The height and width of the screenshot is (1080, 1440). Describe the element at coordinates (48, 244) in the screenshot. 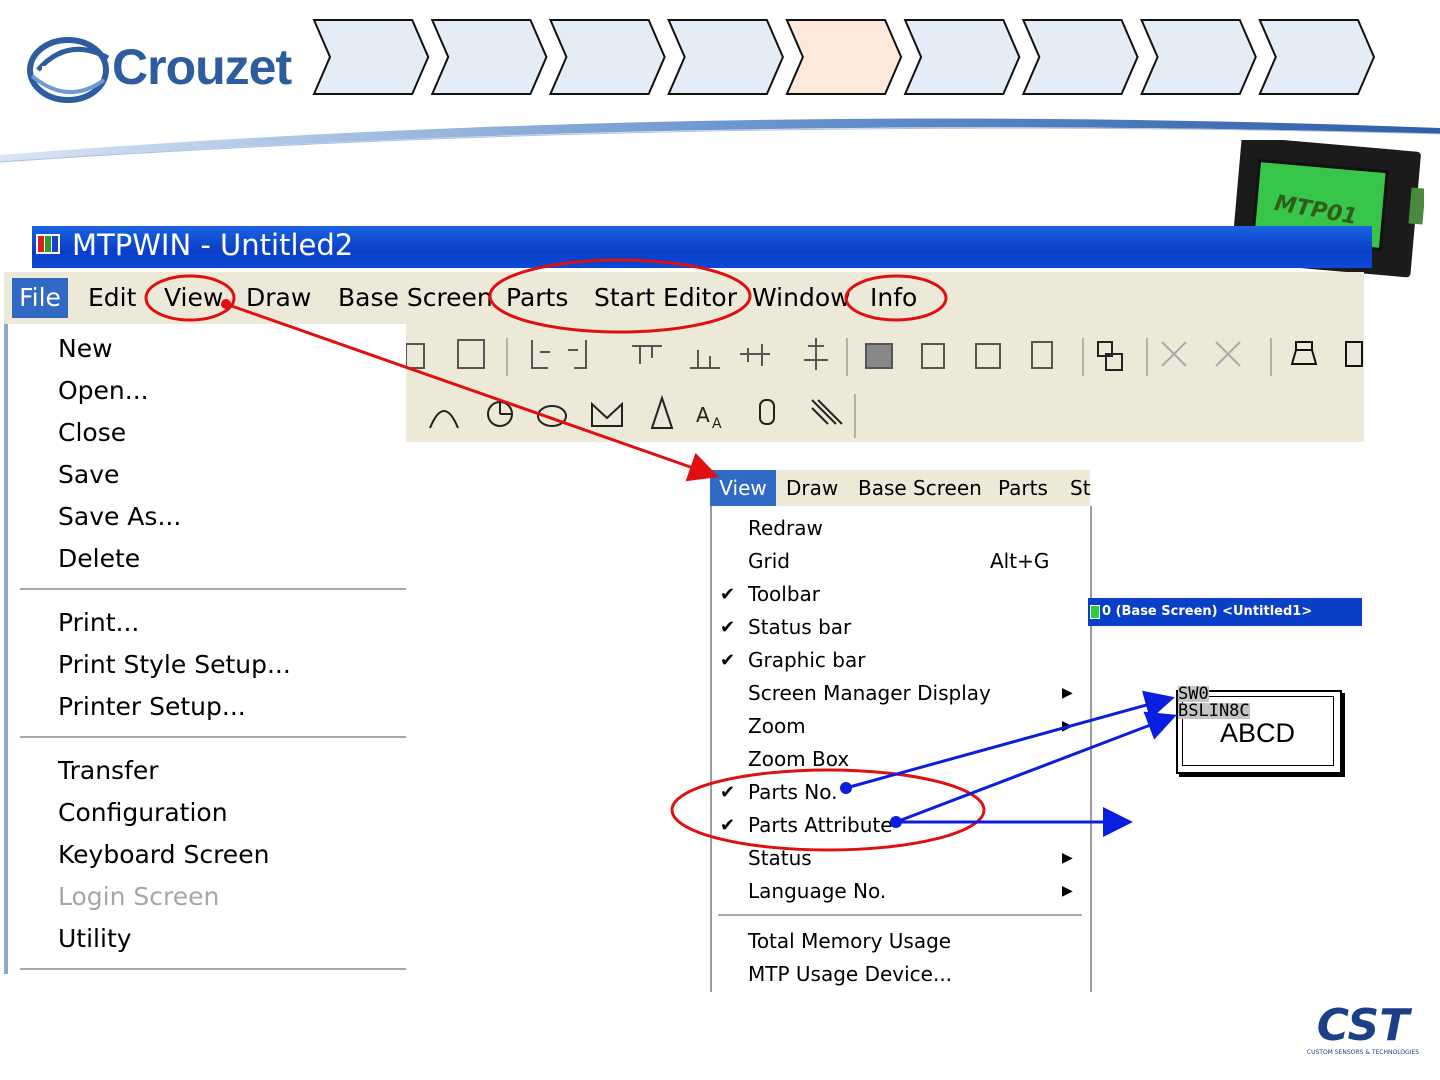

I see `app-icon` at that location.